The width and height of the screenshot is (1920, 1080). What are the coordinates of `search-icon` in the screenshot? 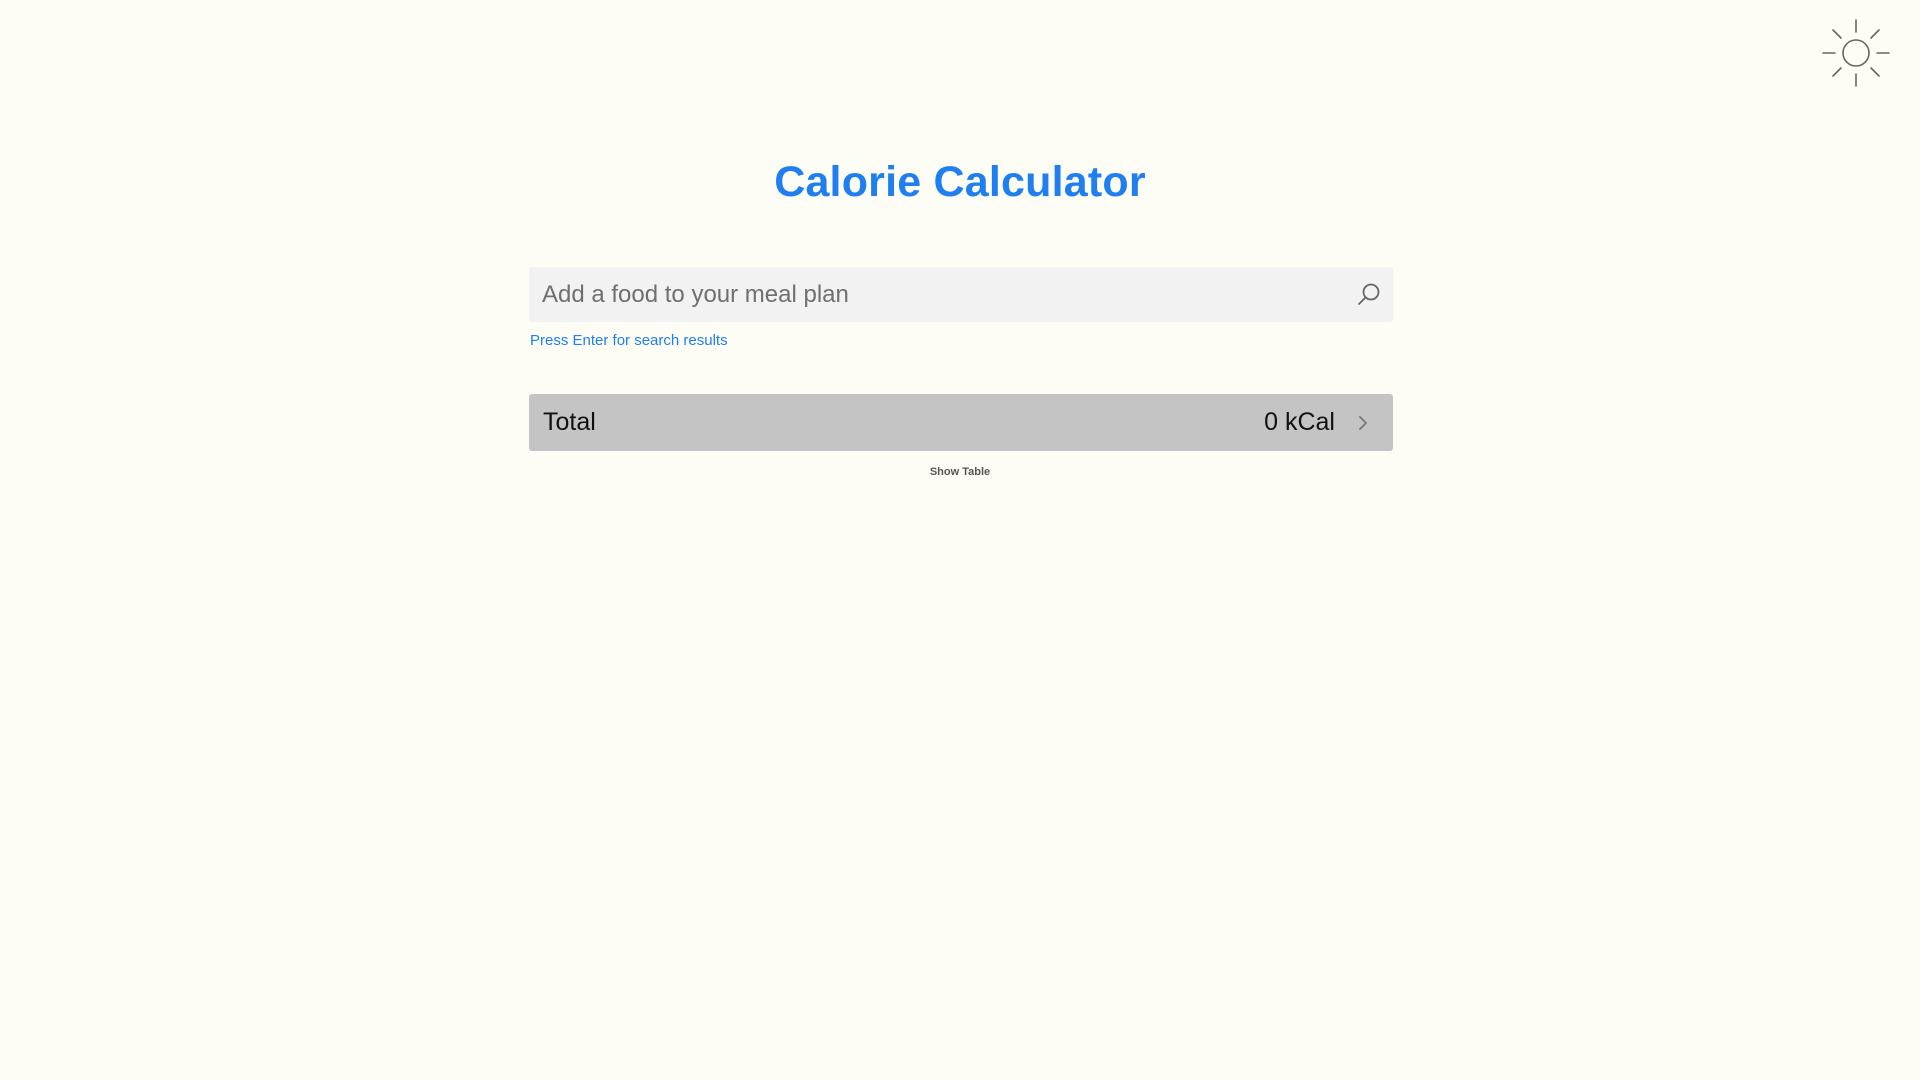 It's located at (1369, 295).